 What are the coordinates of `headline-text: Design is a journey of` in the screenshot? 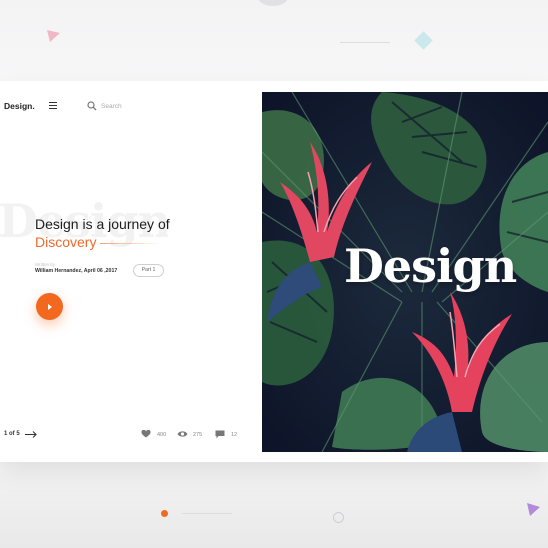 It's located at (102, 224).